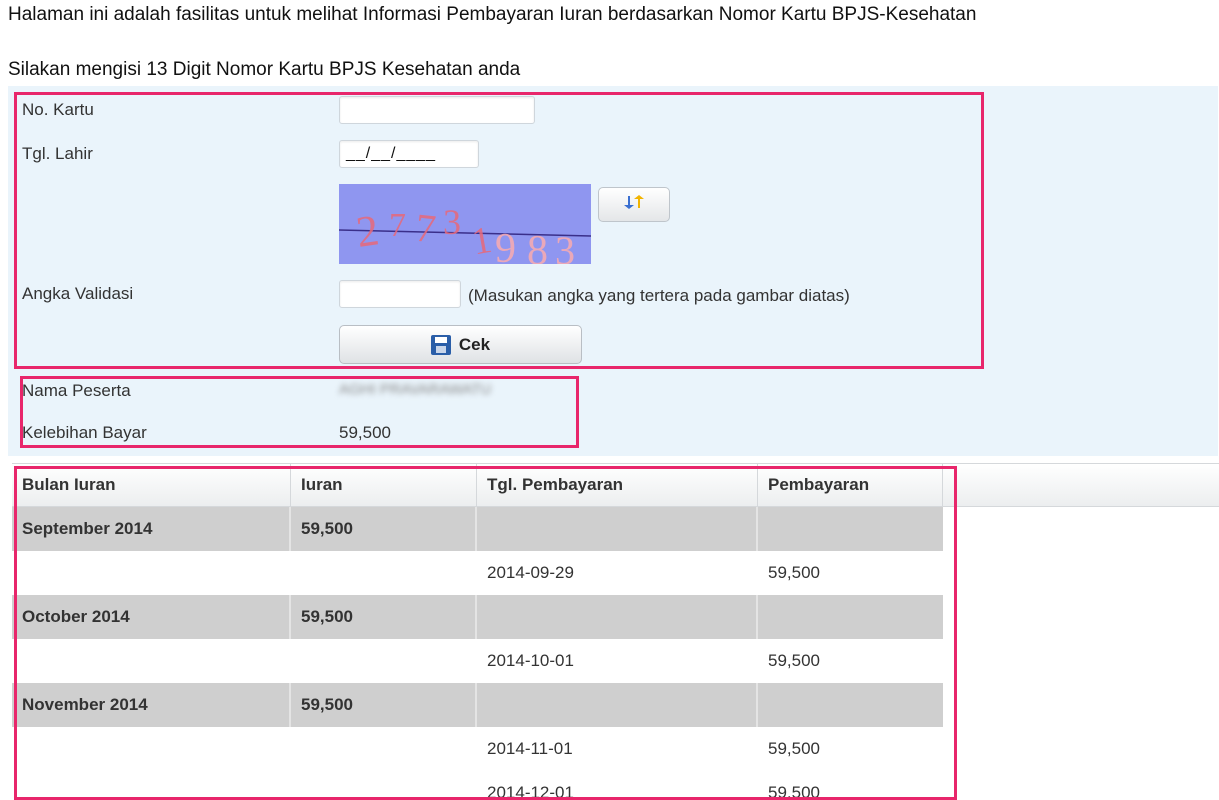 The image size is (1219, 800). Describe the element at coordinates (477, 573) in the screenshot. I see `table-row: 2014-09-29 59,500` at that location.